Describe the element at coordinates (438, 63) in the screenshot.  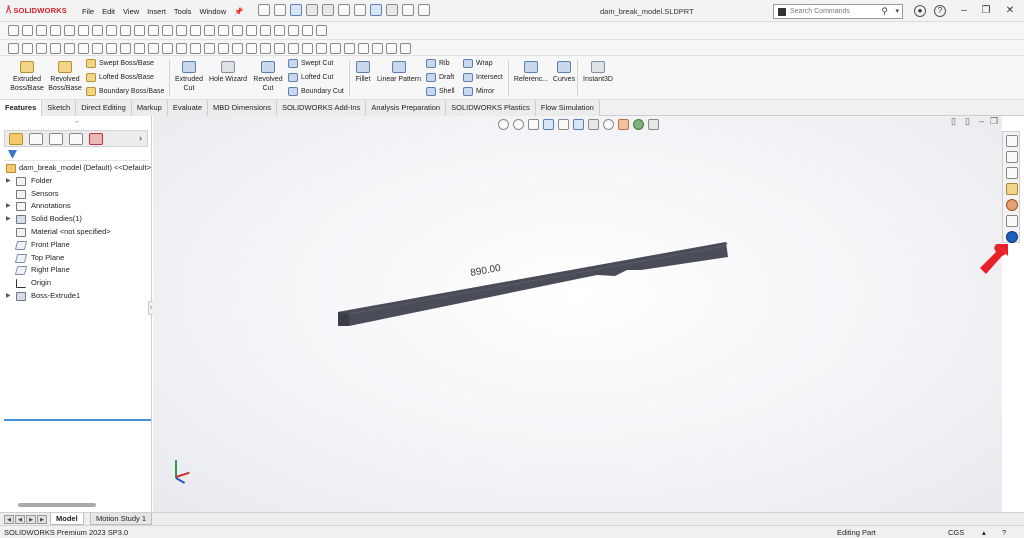
I see `rib-button: Rib` at that location.